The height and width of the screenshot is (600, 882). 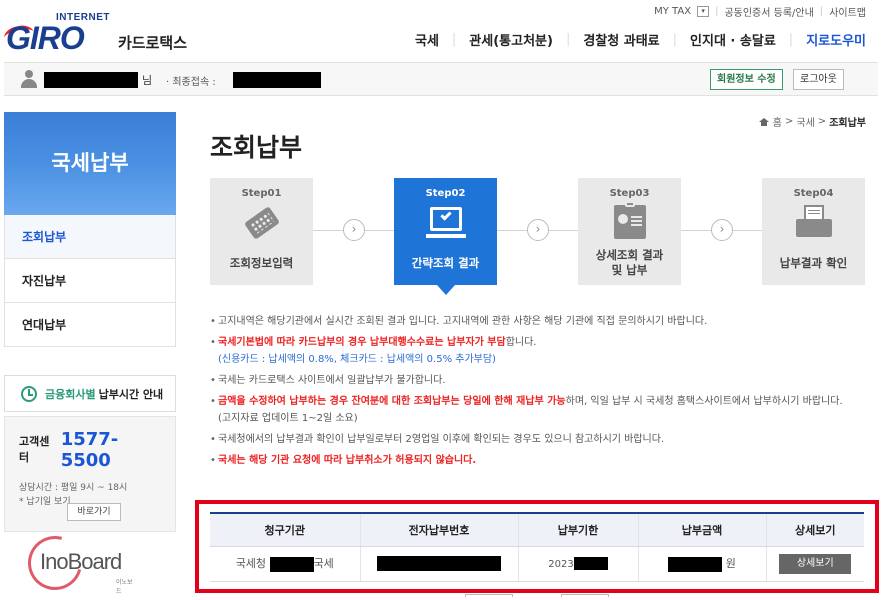 What do you see at coordinates (256, 147) in the screenshot?
I see `page-title: 조회납부` at bounding box center [256, 147].